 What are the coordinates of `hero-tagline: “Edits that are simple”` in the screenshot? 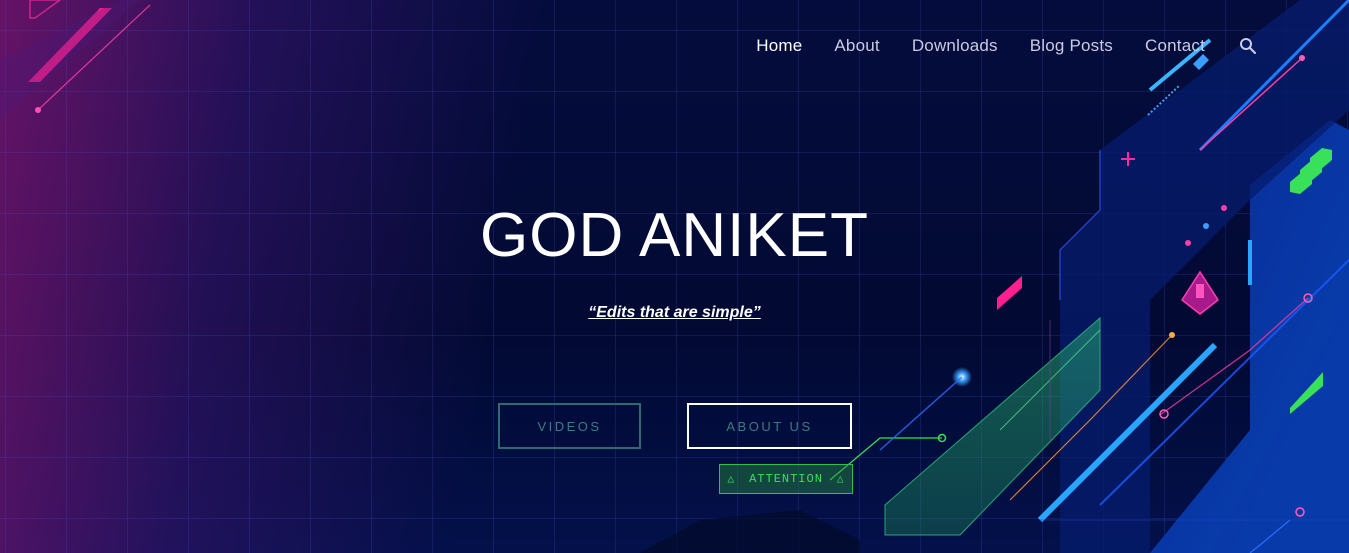 It's located at (674, 312).